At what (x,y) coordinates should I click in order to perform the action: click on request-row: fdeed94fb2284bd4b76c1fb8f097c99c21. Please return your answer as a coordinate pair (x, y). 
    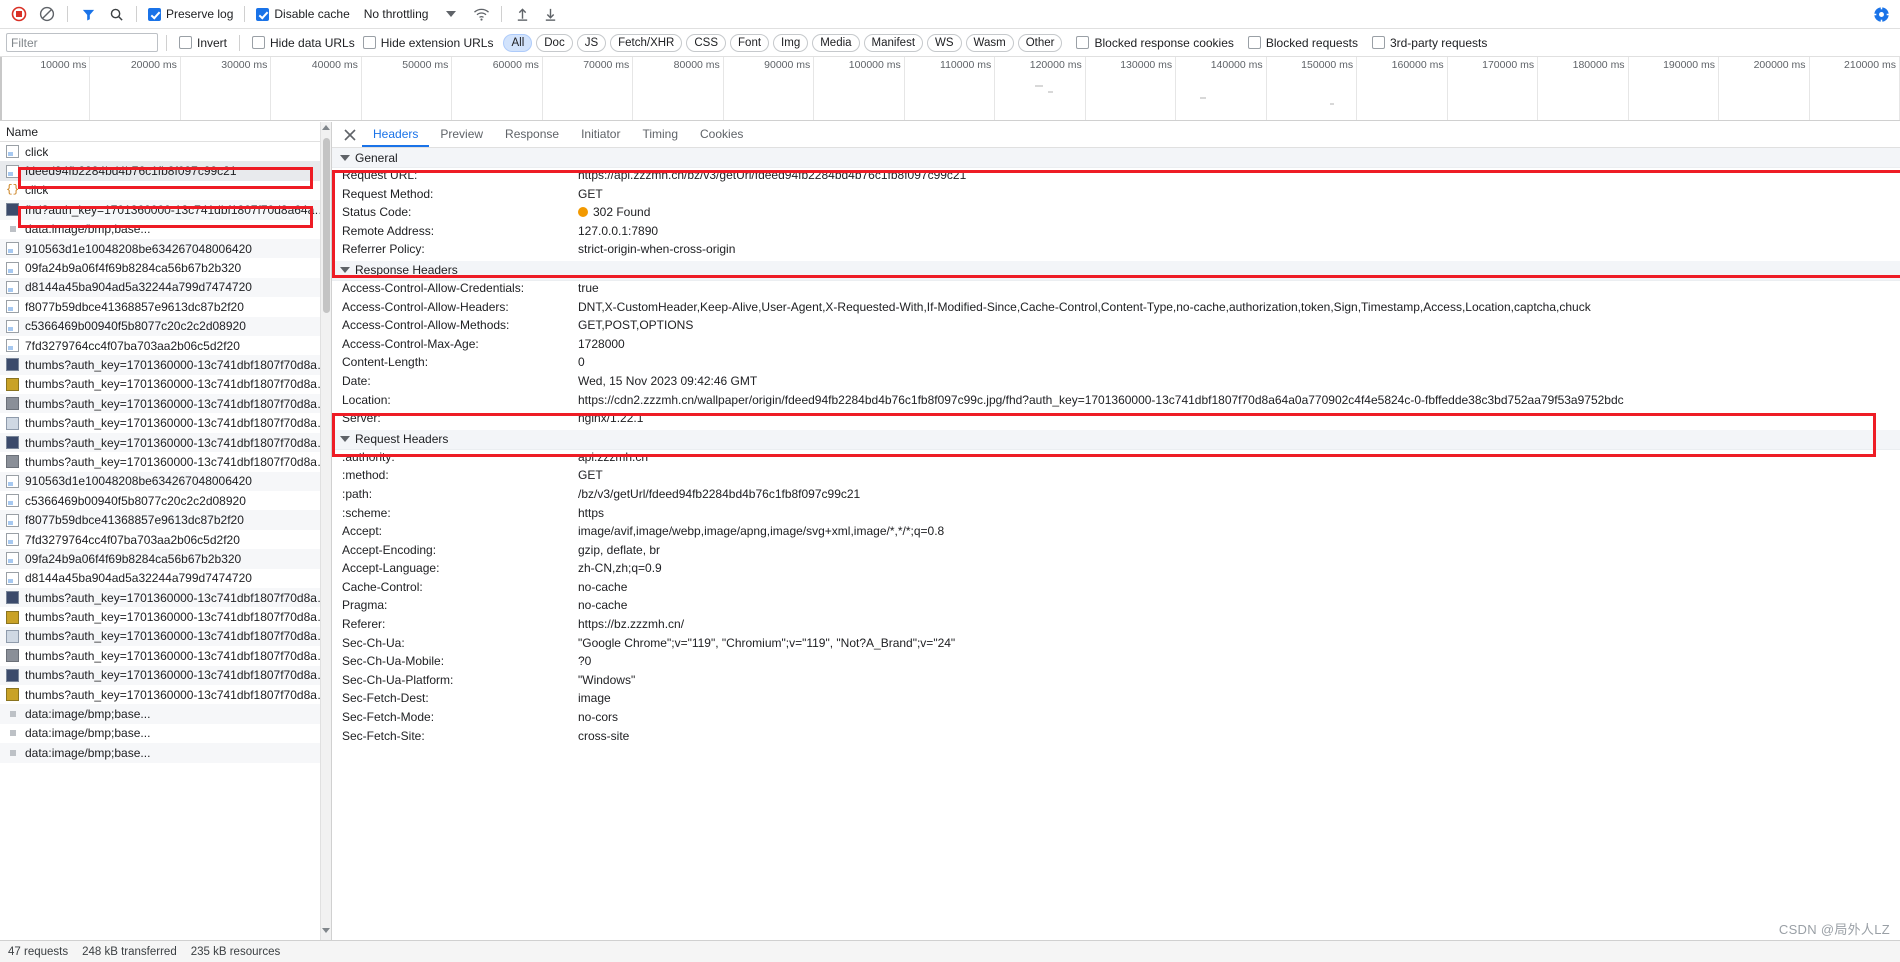
    Looking at the image, I should click on (165, 171).